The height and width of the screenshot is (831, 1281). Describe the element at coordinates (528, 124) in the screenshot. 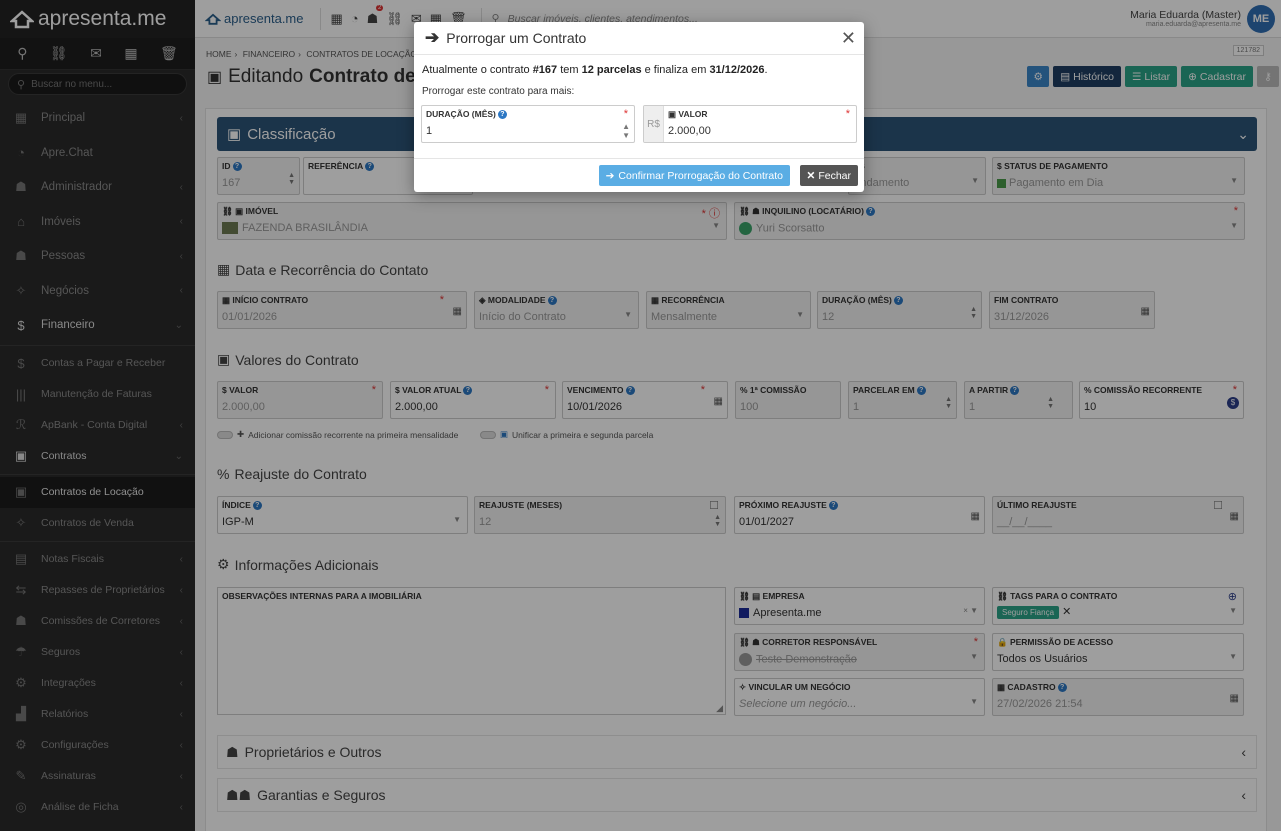

I see `modal-duration-field: Duração (Mês)? * 1 ▲ ▼` at that location.